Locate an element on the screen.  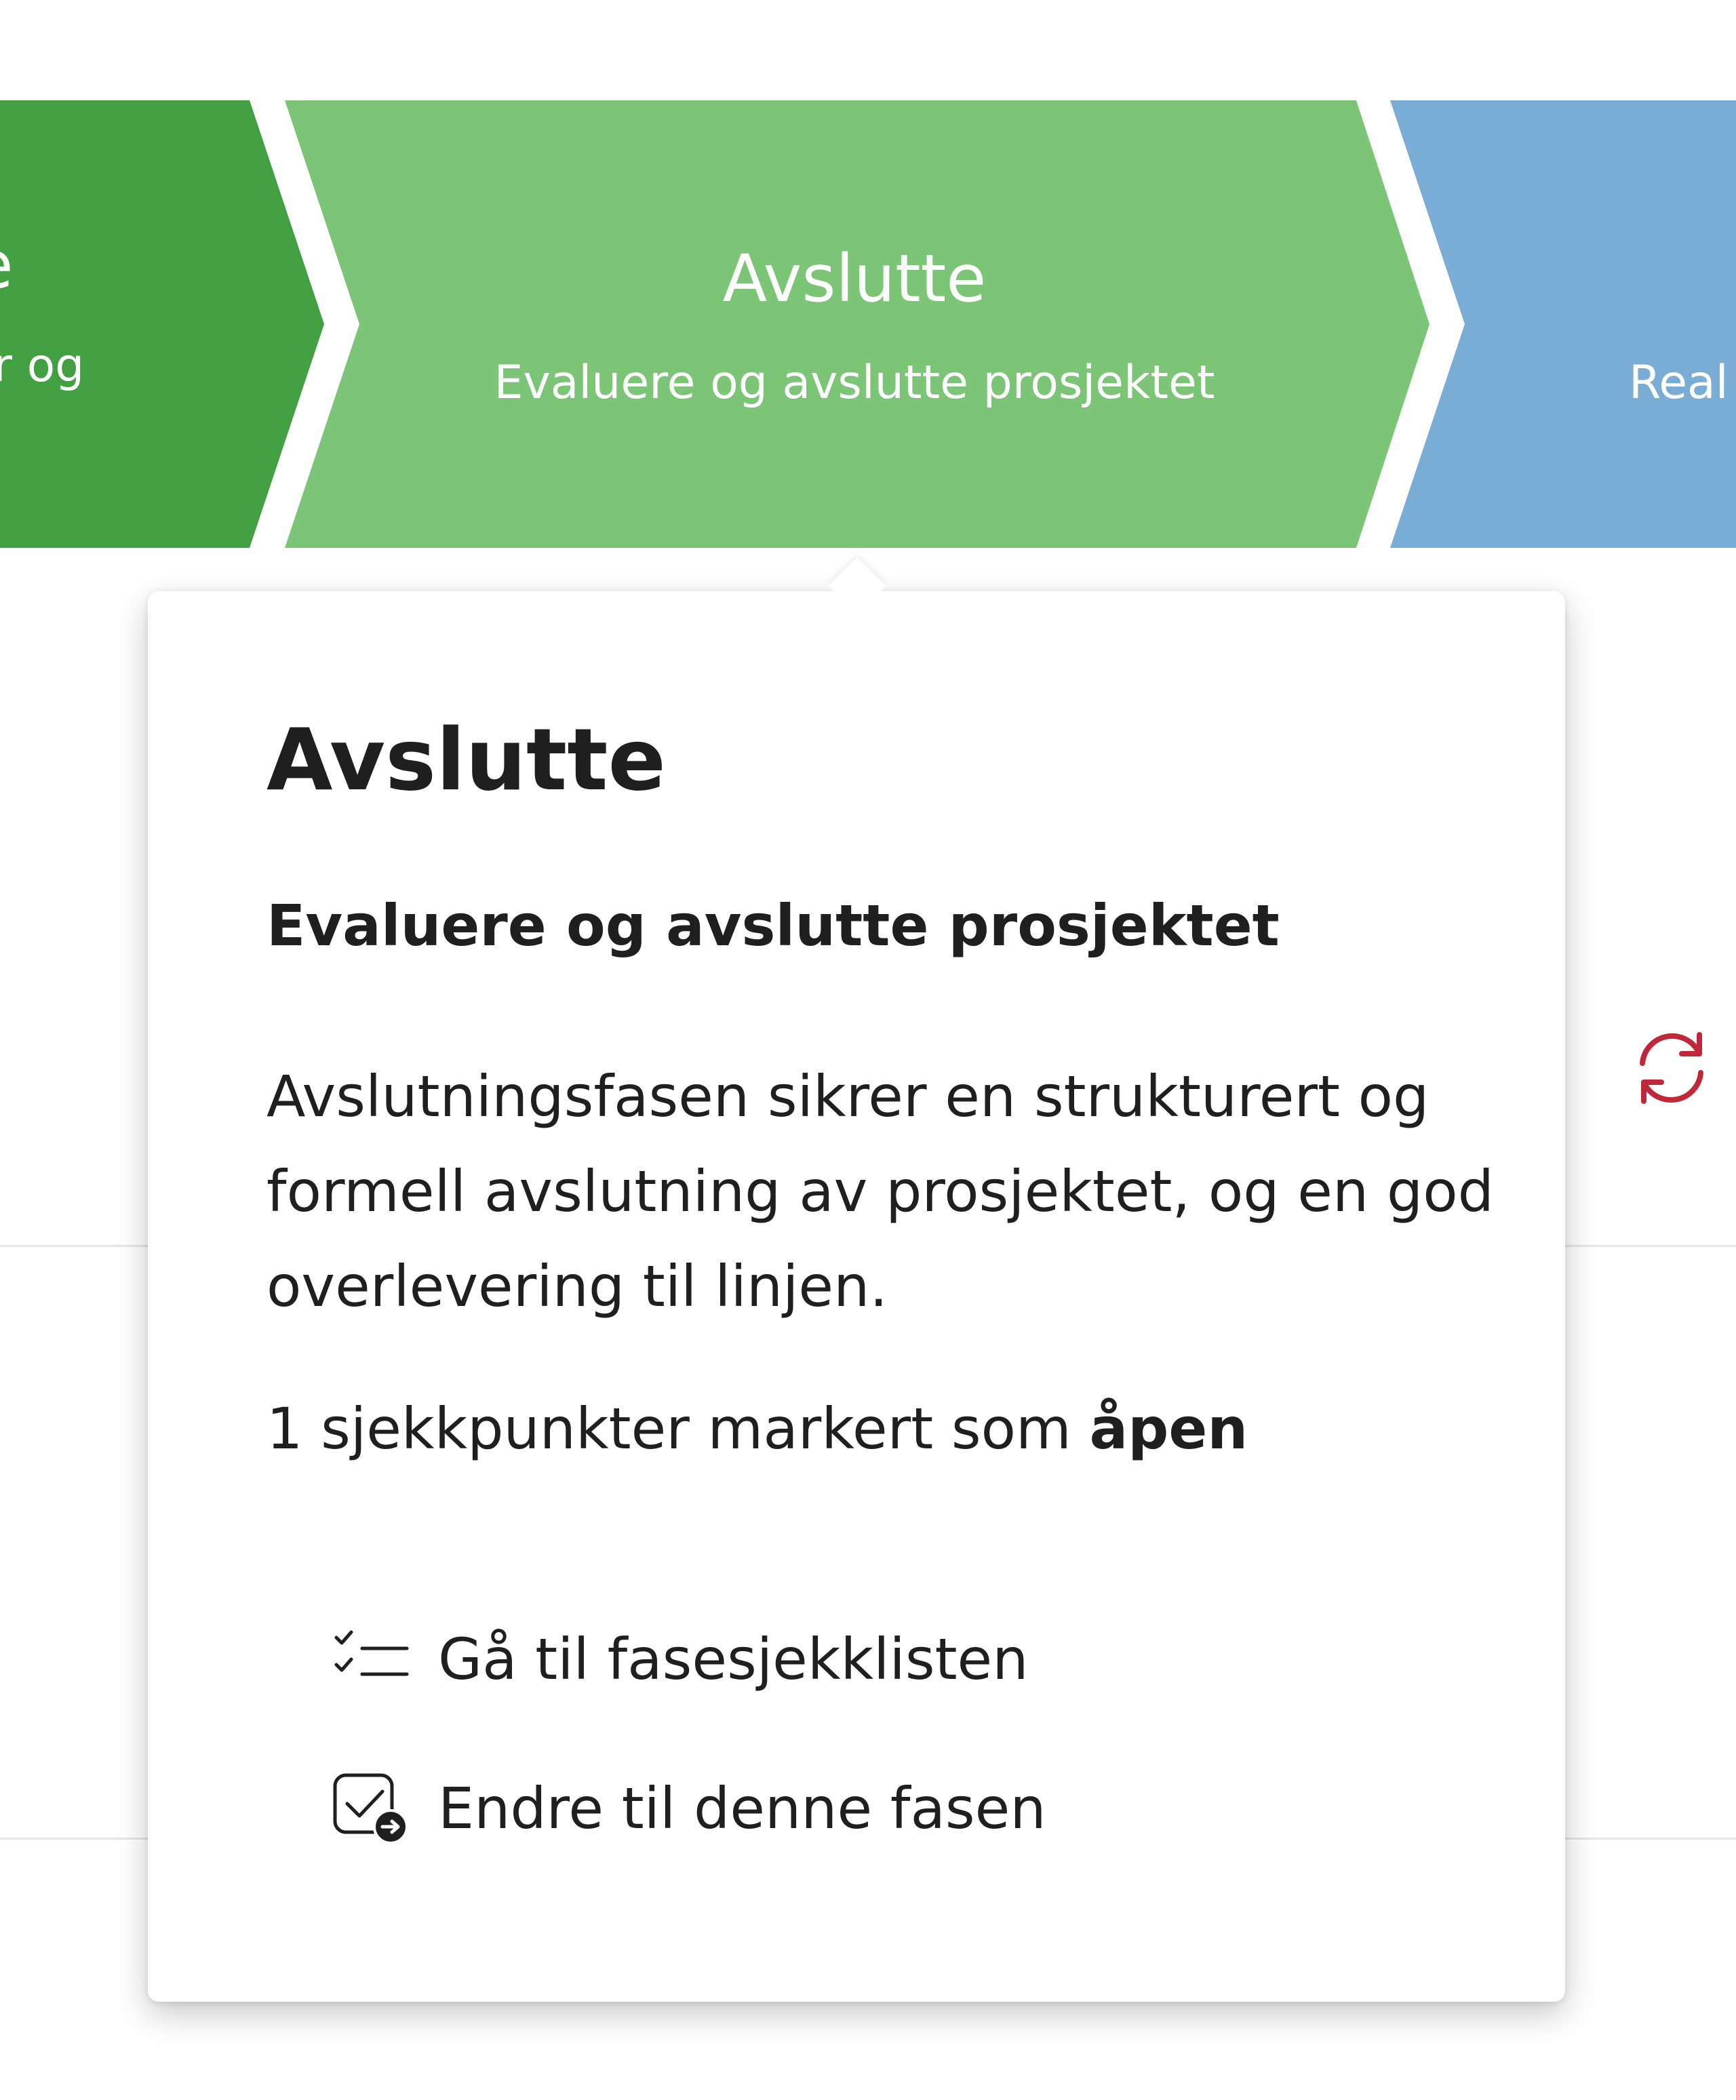
checkpoints-text: 1 sjekkpunkter markert som is located at coordinates (669, 1429).